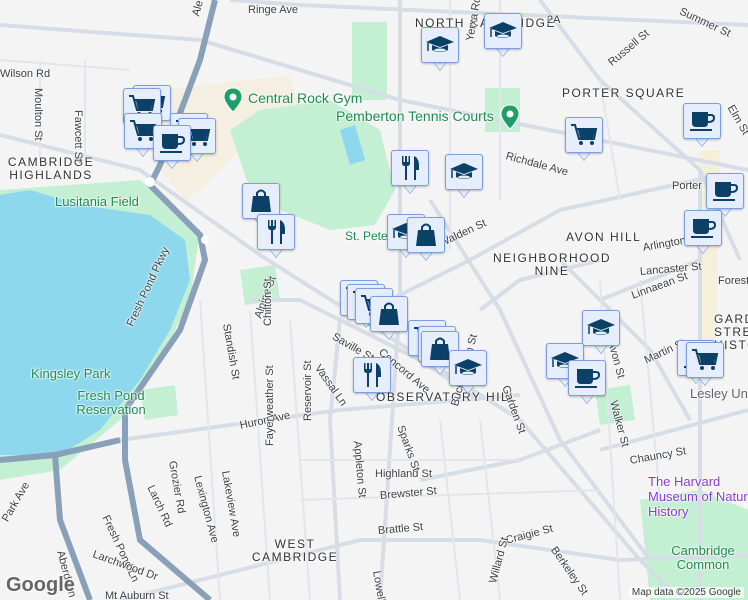 The height and width of the screenshot is (600, 748). What do you see at coordinates (686, 592) in the screenshot?
I see `map-attribution: Map data ©2025 Google` at bounding box center [686, 592].